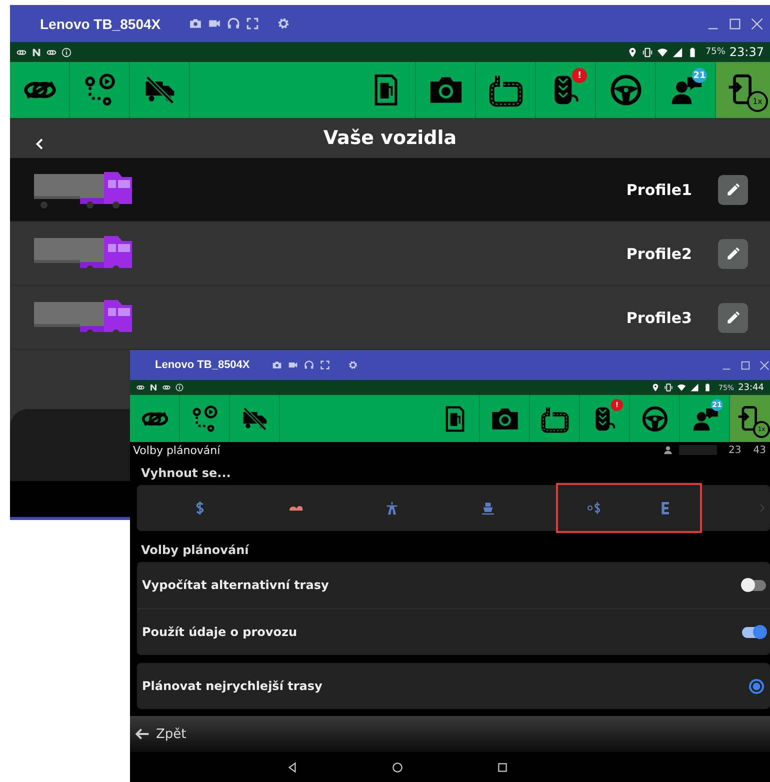 The image size is (770, 782). I want to click on person-icon, so click(667, 450).